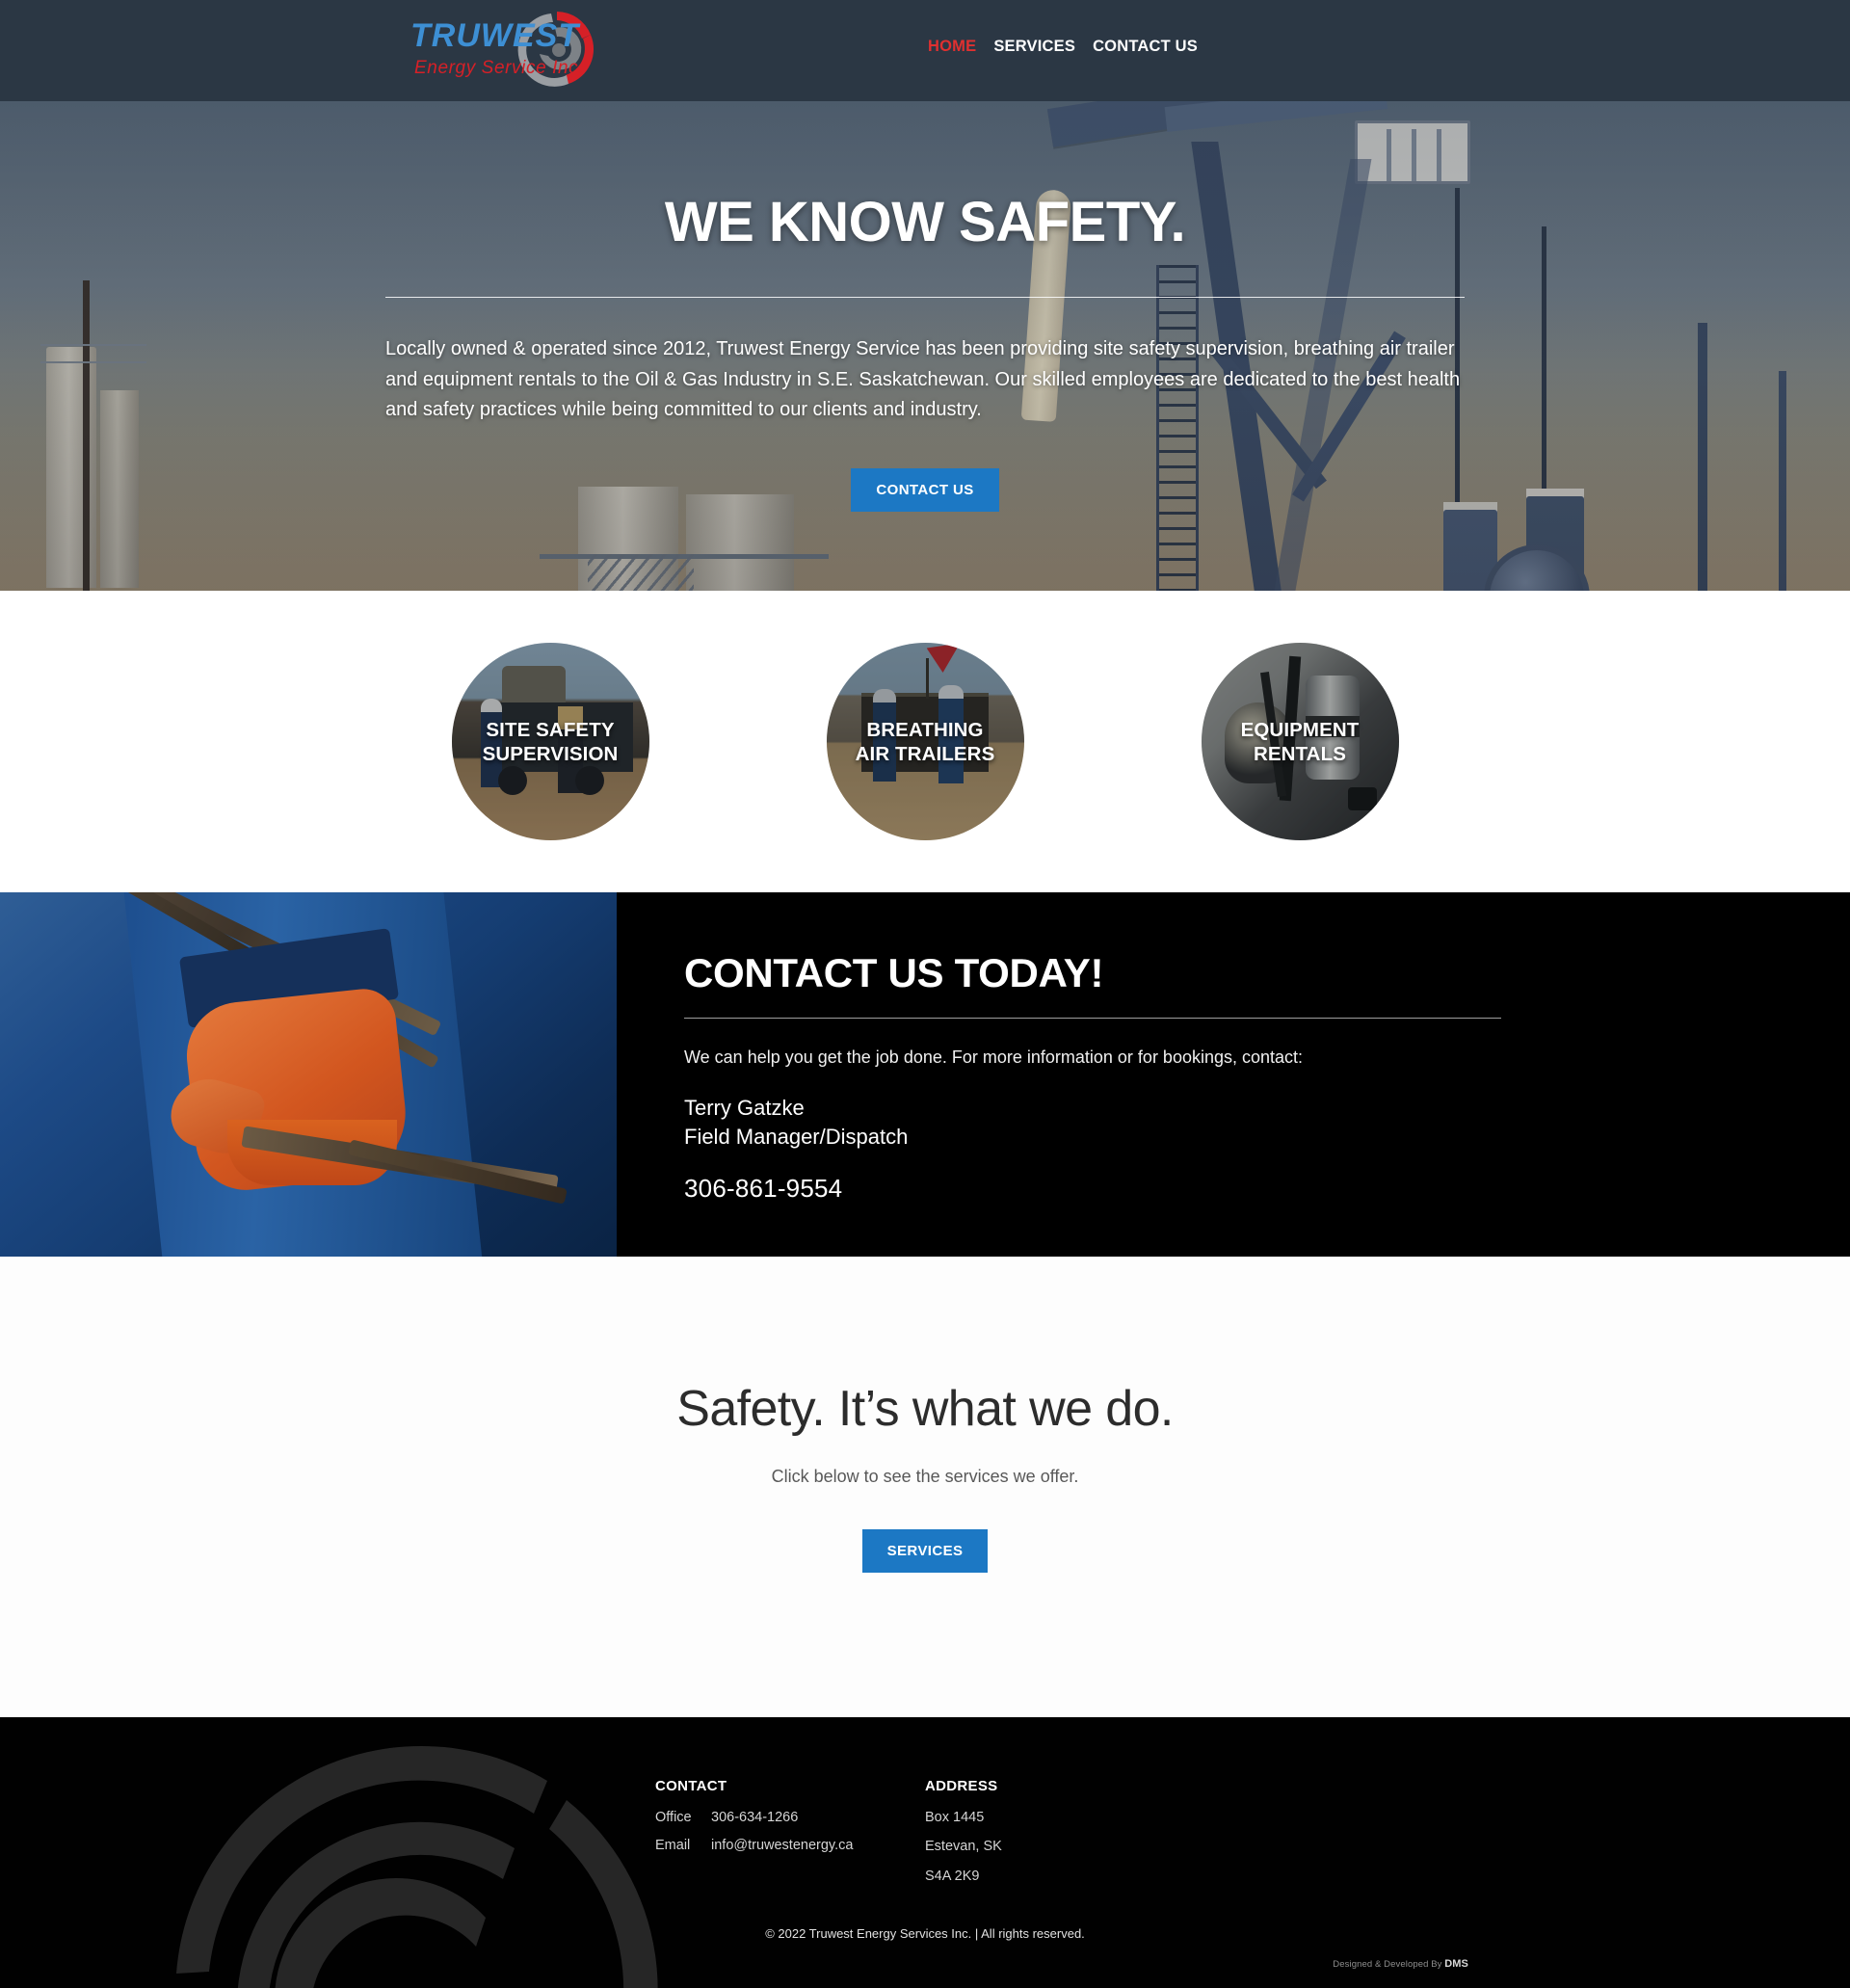 This screenshot has height=1988, width=1850. Describe the element at coordinates (952, 1876) in the screenshot. I see `footer-address-line: S4A 2K9` at that location.